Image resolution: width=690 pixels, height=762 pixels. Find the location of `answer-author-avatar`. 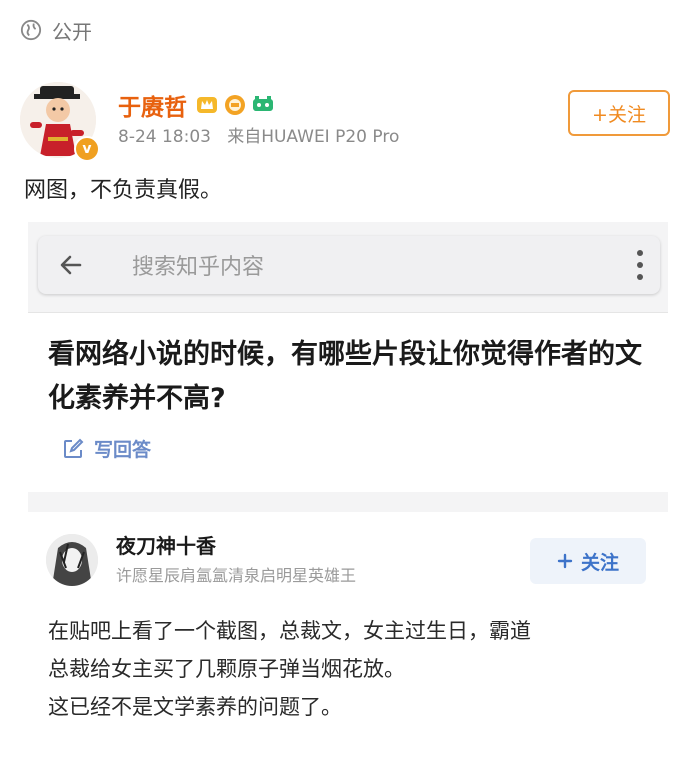

answer-author-avatar is located at coordinates (72, 560).